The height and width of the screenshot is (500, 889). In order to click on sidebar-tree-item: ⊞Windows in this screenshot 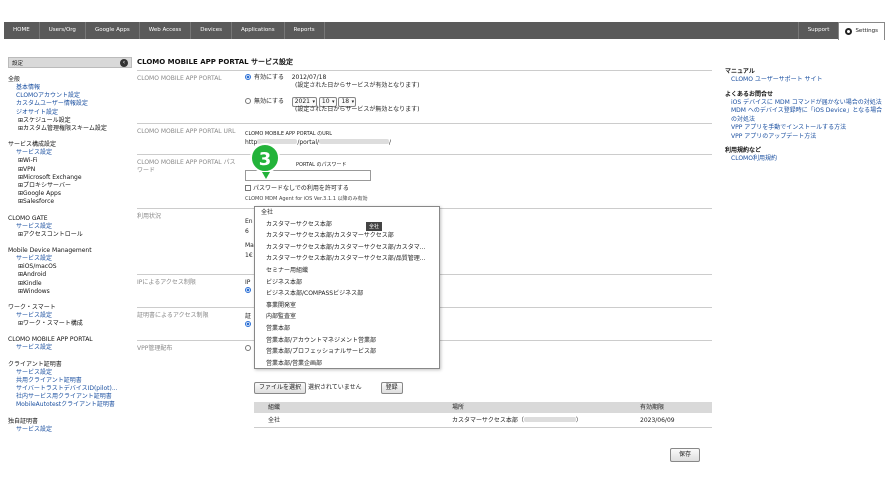, I will do `click(70, 292)`.